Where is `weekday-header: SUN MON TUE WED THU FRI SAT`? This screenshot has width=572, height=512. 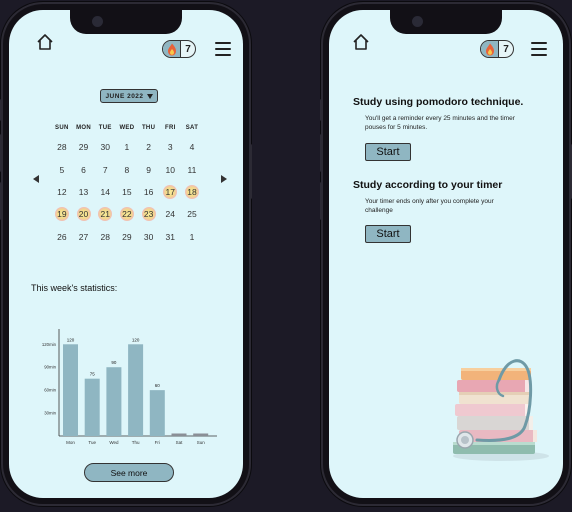 weekday-header: SUN MON TUE WED THU FRI SAT is located at coordinates (127, 128).